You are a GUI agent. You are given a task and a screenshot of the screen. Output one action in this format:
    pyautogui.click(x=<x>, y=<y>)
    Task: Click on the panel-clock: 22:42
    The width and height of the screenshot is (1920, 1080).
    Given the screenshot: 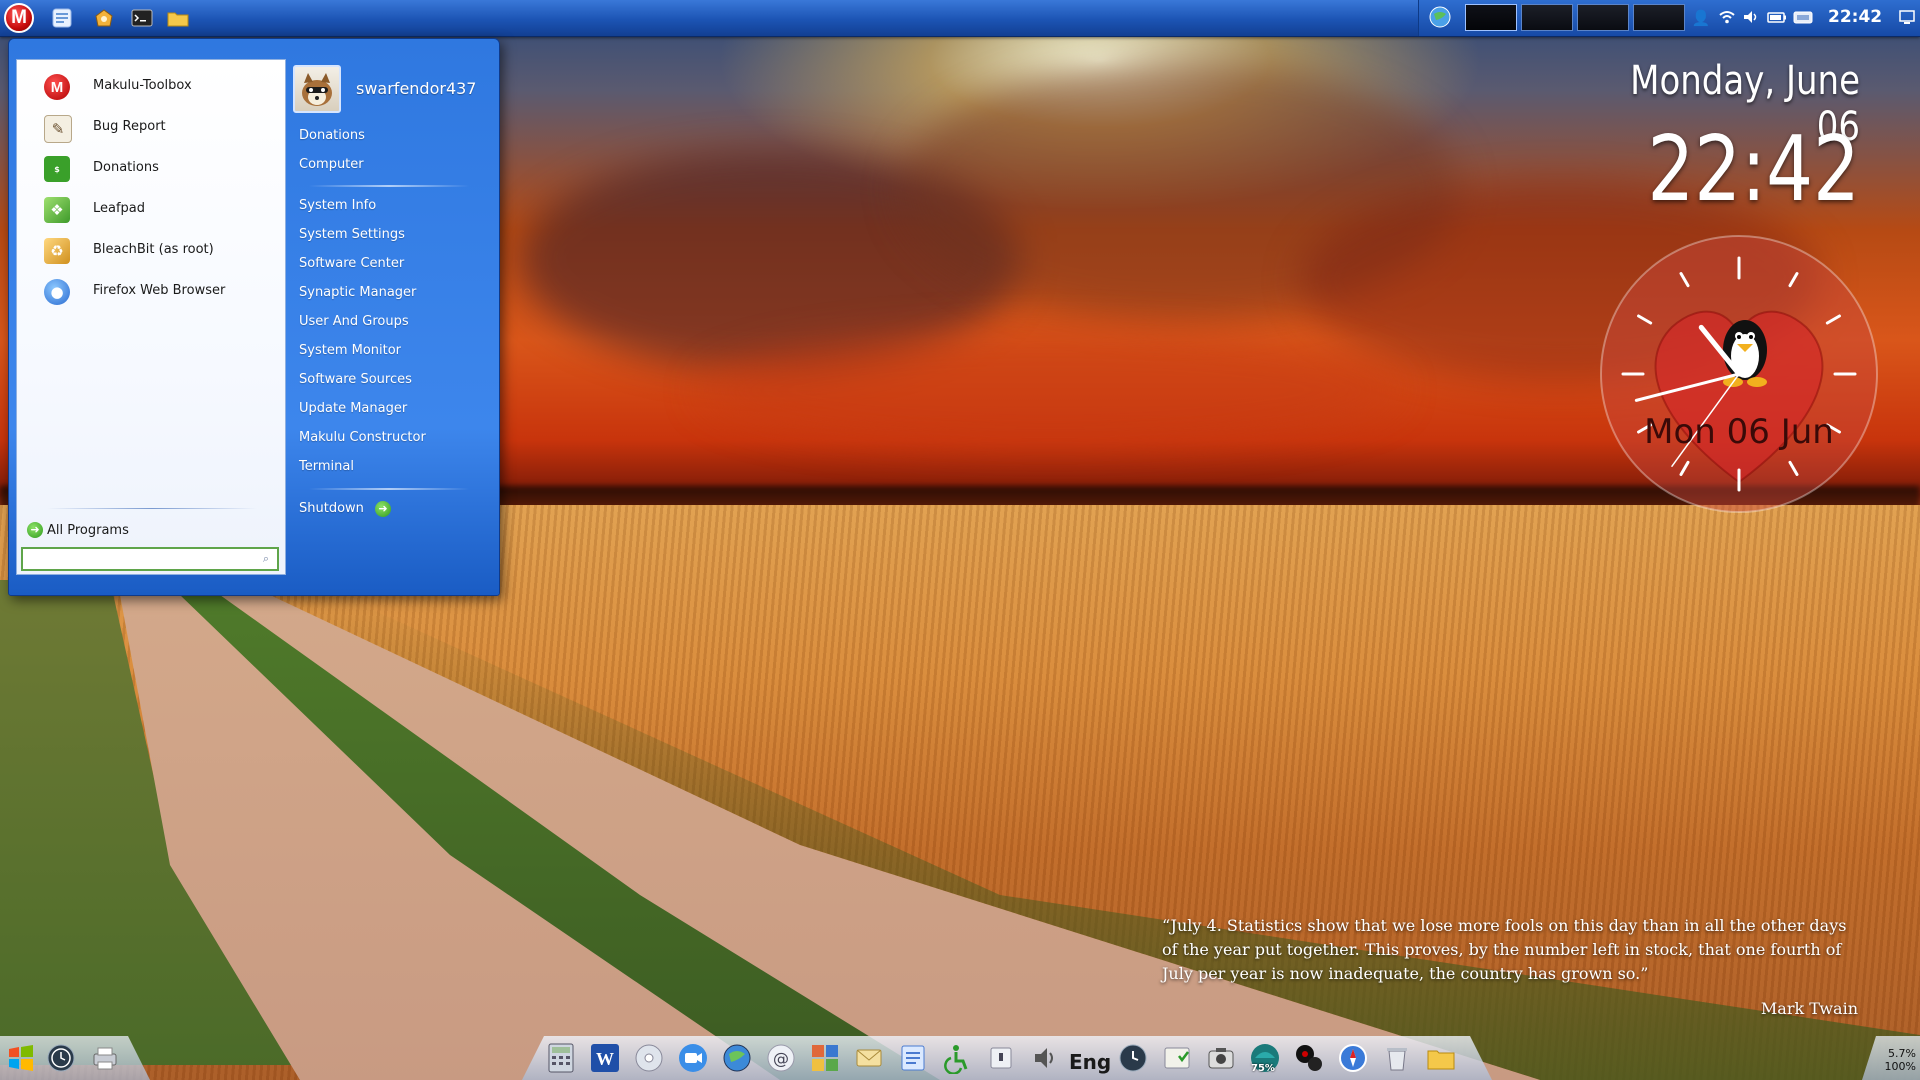 What is the action you would take?
    pyautogui.click(x=1858, y=17)
    